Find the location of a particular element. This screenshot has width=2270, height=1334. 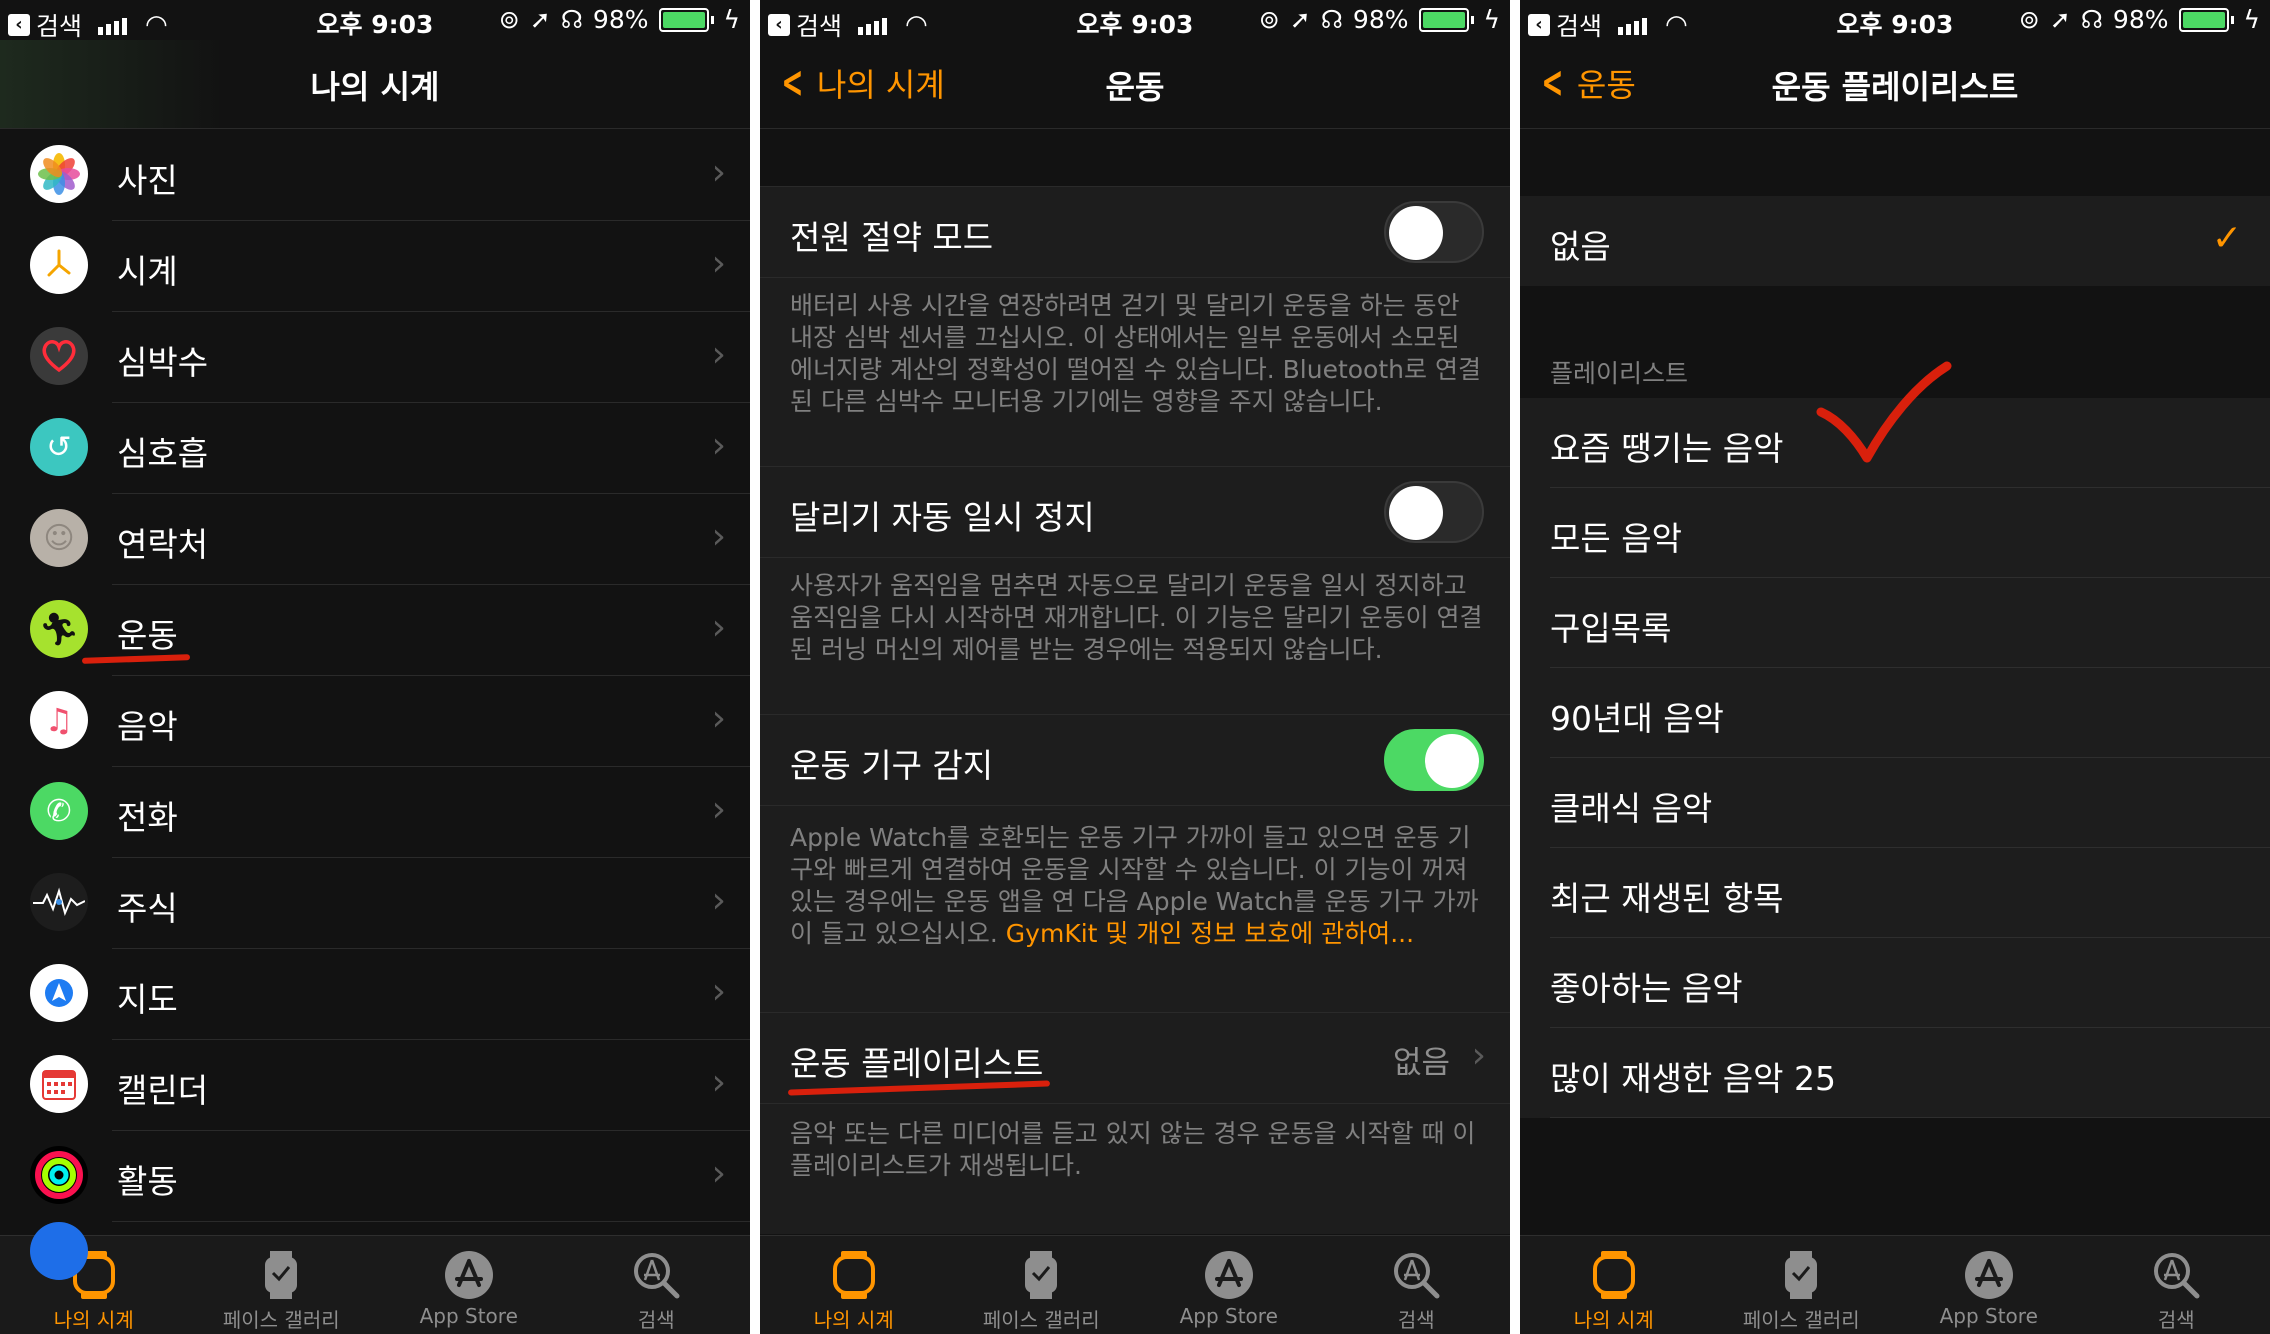

nav-bar: 나의 시계 is located at coordinates (375, 84).